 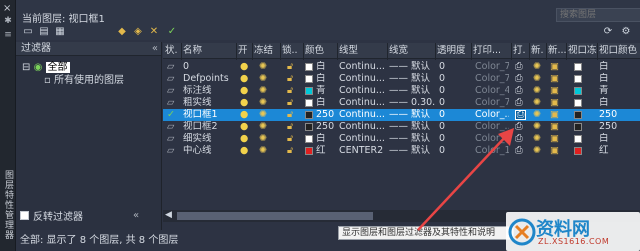 I want to click on layer-row: ▱ 0 ● ✺ 🔓︎ 白 Continu... —— 默认 0 Color_7 ⎙ ✺ ▣ 白, so click(x=401, y=67).